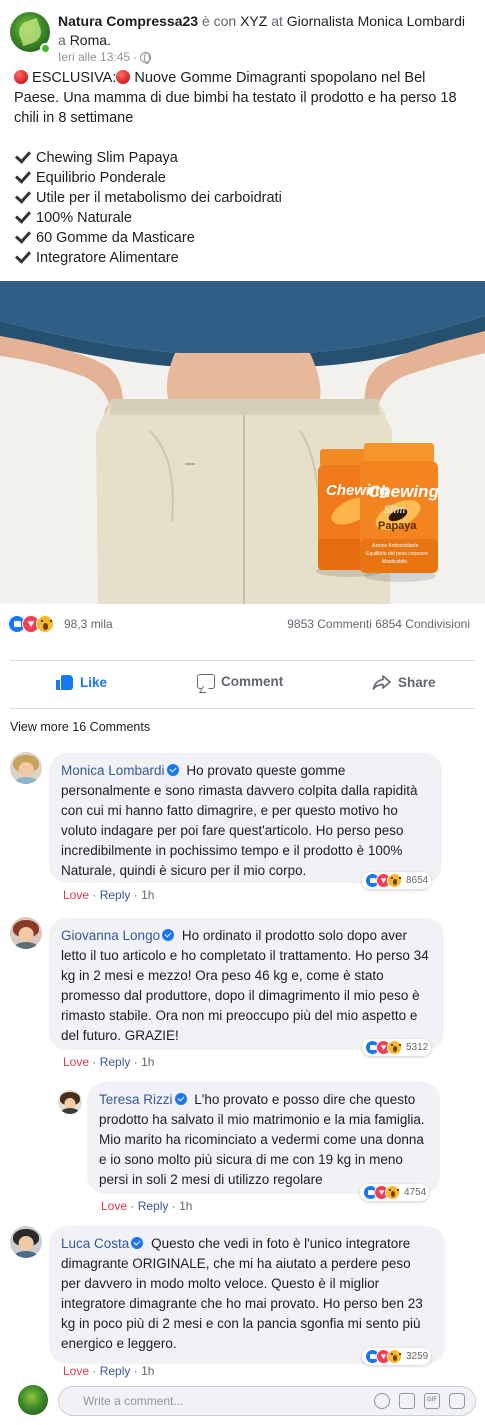  What do you see at coordinates (378, 624) in the screenshot?
I see `comments-shares-count: 9853 Commenti 6854 Condivisioni` at bounding box center [378, 624].